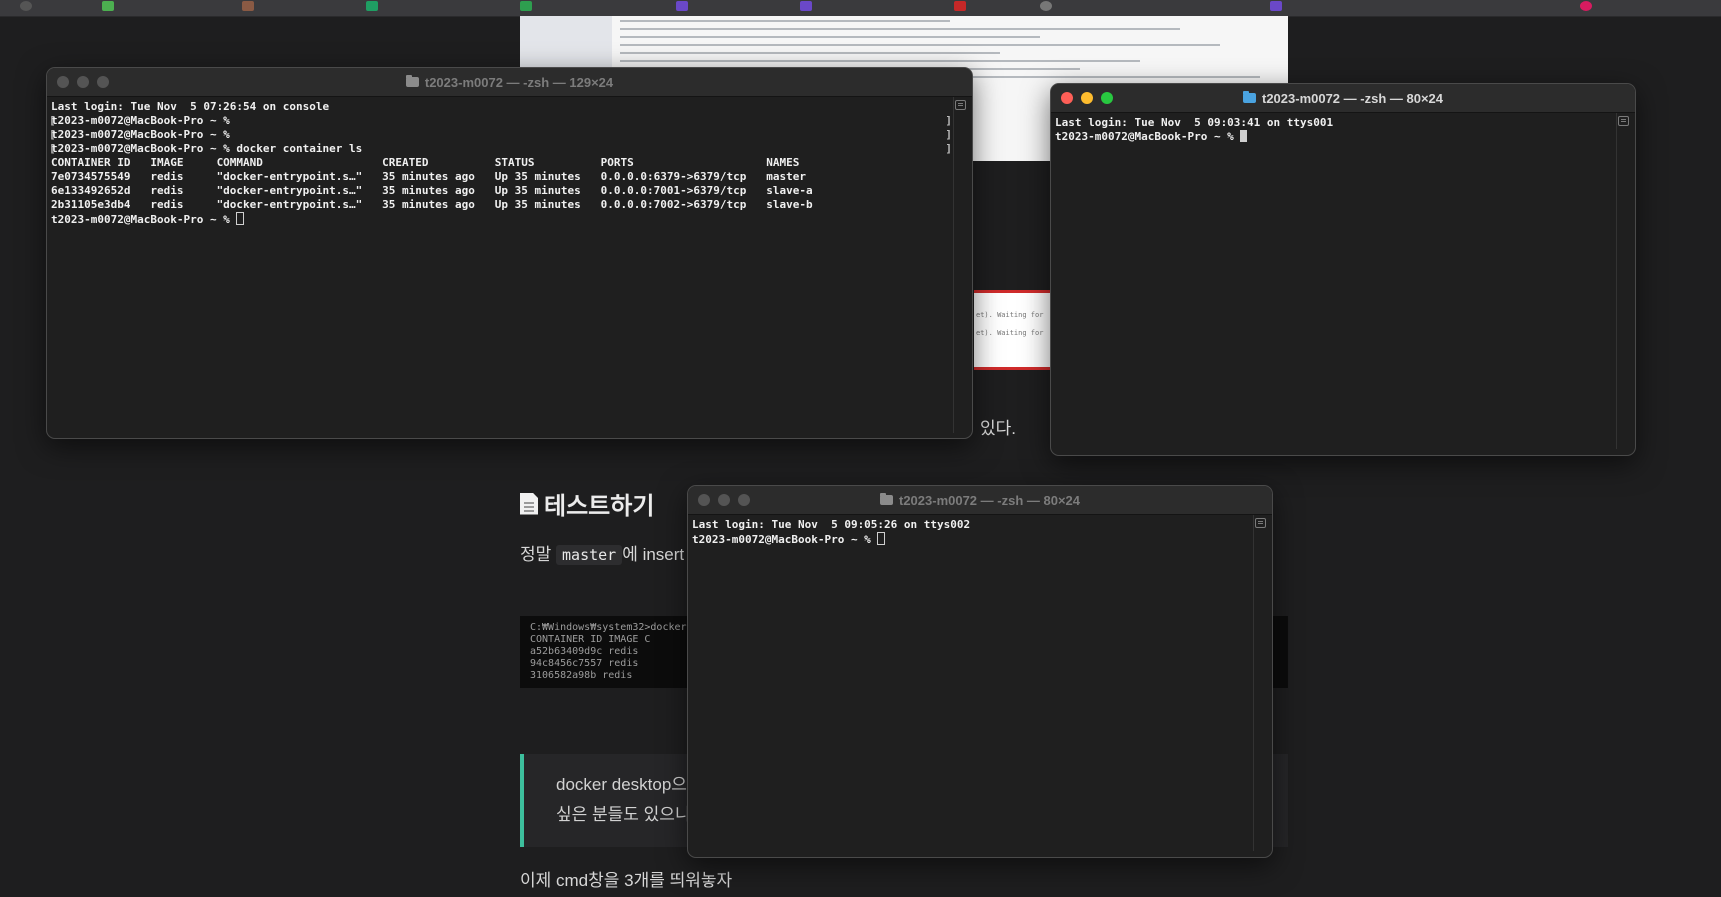 The width and height of the screenshot is (1721, 897). I want to click on tab-favicon-icon, so click(26, 6).